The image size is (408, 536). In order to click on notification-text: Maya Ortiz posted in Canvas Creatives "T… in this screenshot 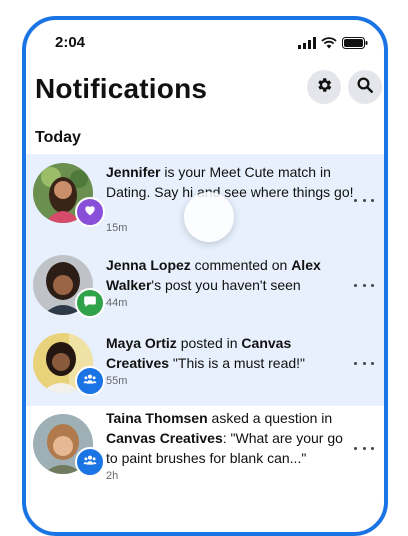, I will do `click(232, 353)`.